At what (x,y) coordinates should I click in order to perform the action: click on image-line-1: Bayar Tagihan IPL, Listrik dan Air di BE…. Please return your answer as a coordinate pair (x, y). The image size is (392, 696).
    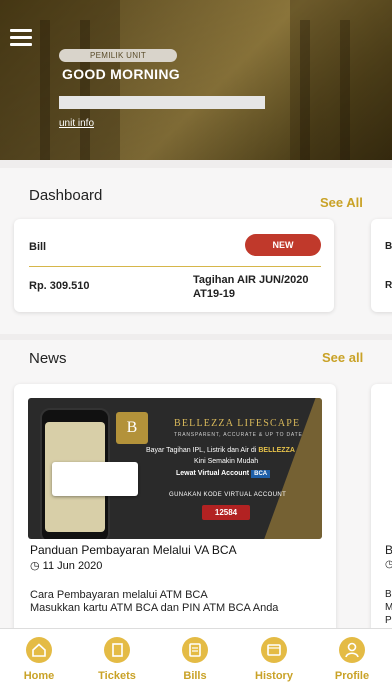
    Looking at the image, I should click on (220, 450).